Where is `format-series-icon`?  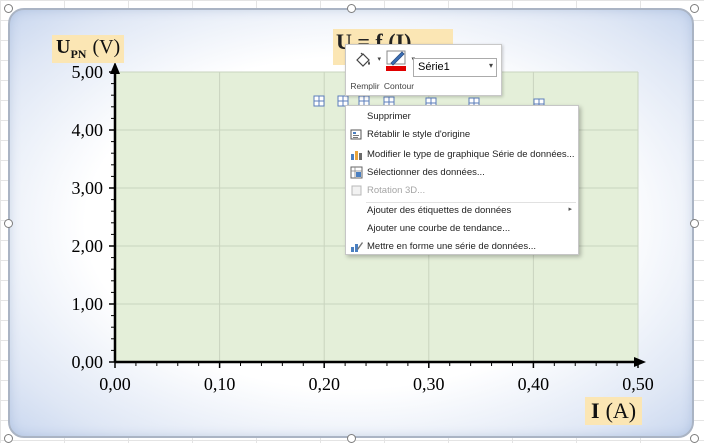
format-series-icon is located at coordinates (357, 247).